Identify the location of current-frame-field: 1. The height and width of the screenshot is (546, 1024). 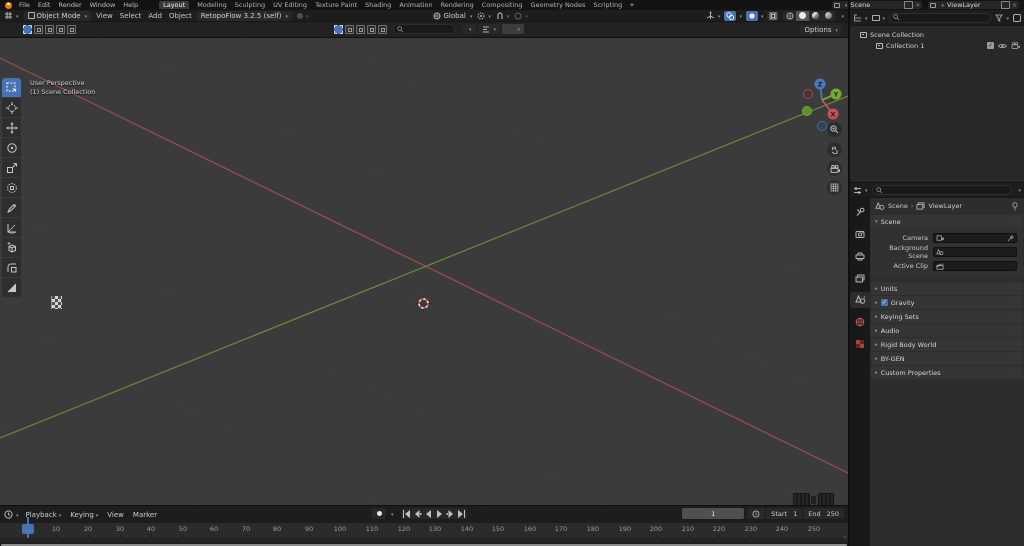
(713, 513).